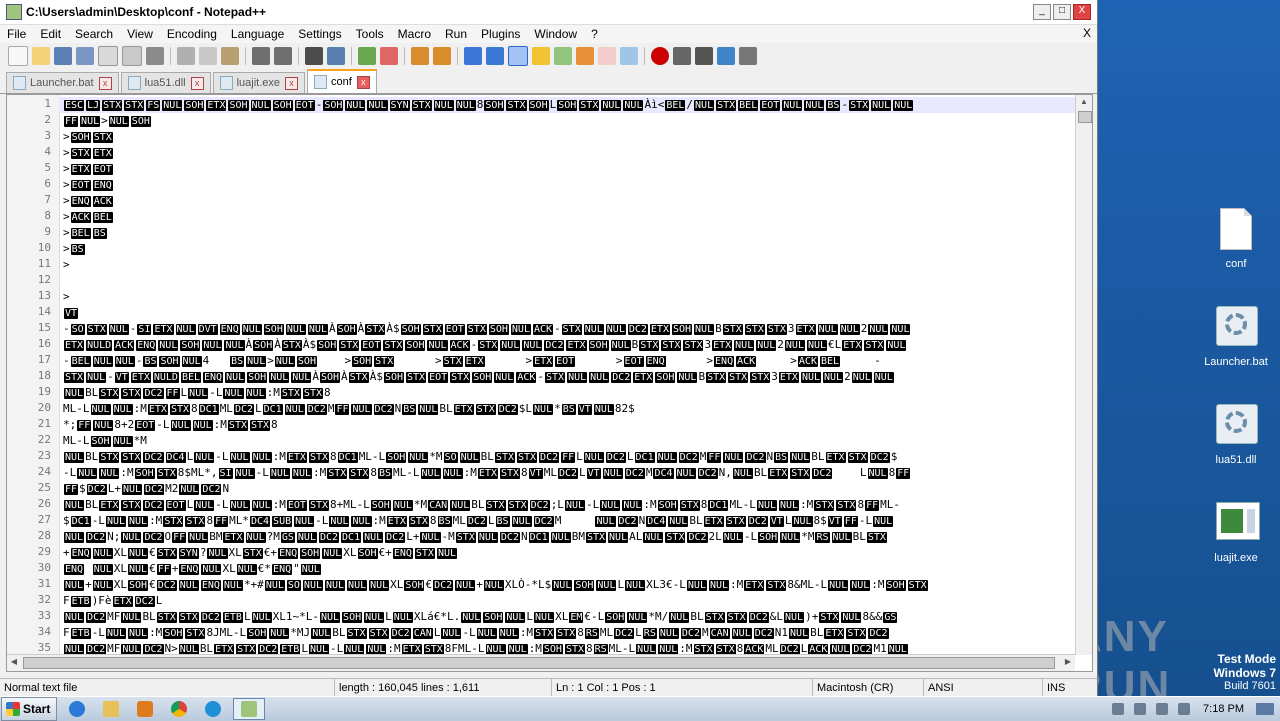  I want to click on replace-icon, so click(336, 56).